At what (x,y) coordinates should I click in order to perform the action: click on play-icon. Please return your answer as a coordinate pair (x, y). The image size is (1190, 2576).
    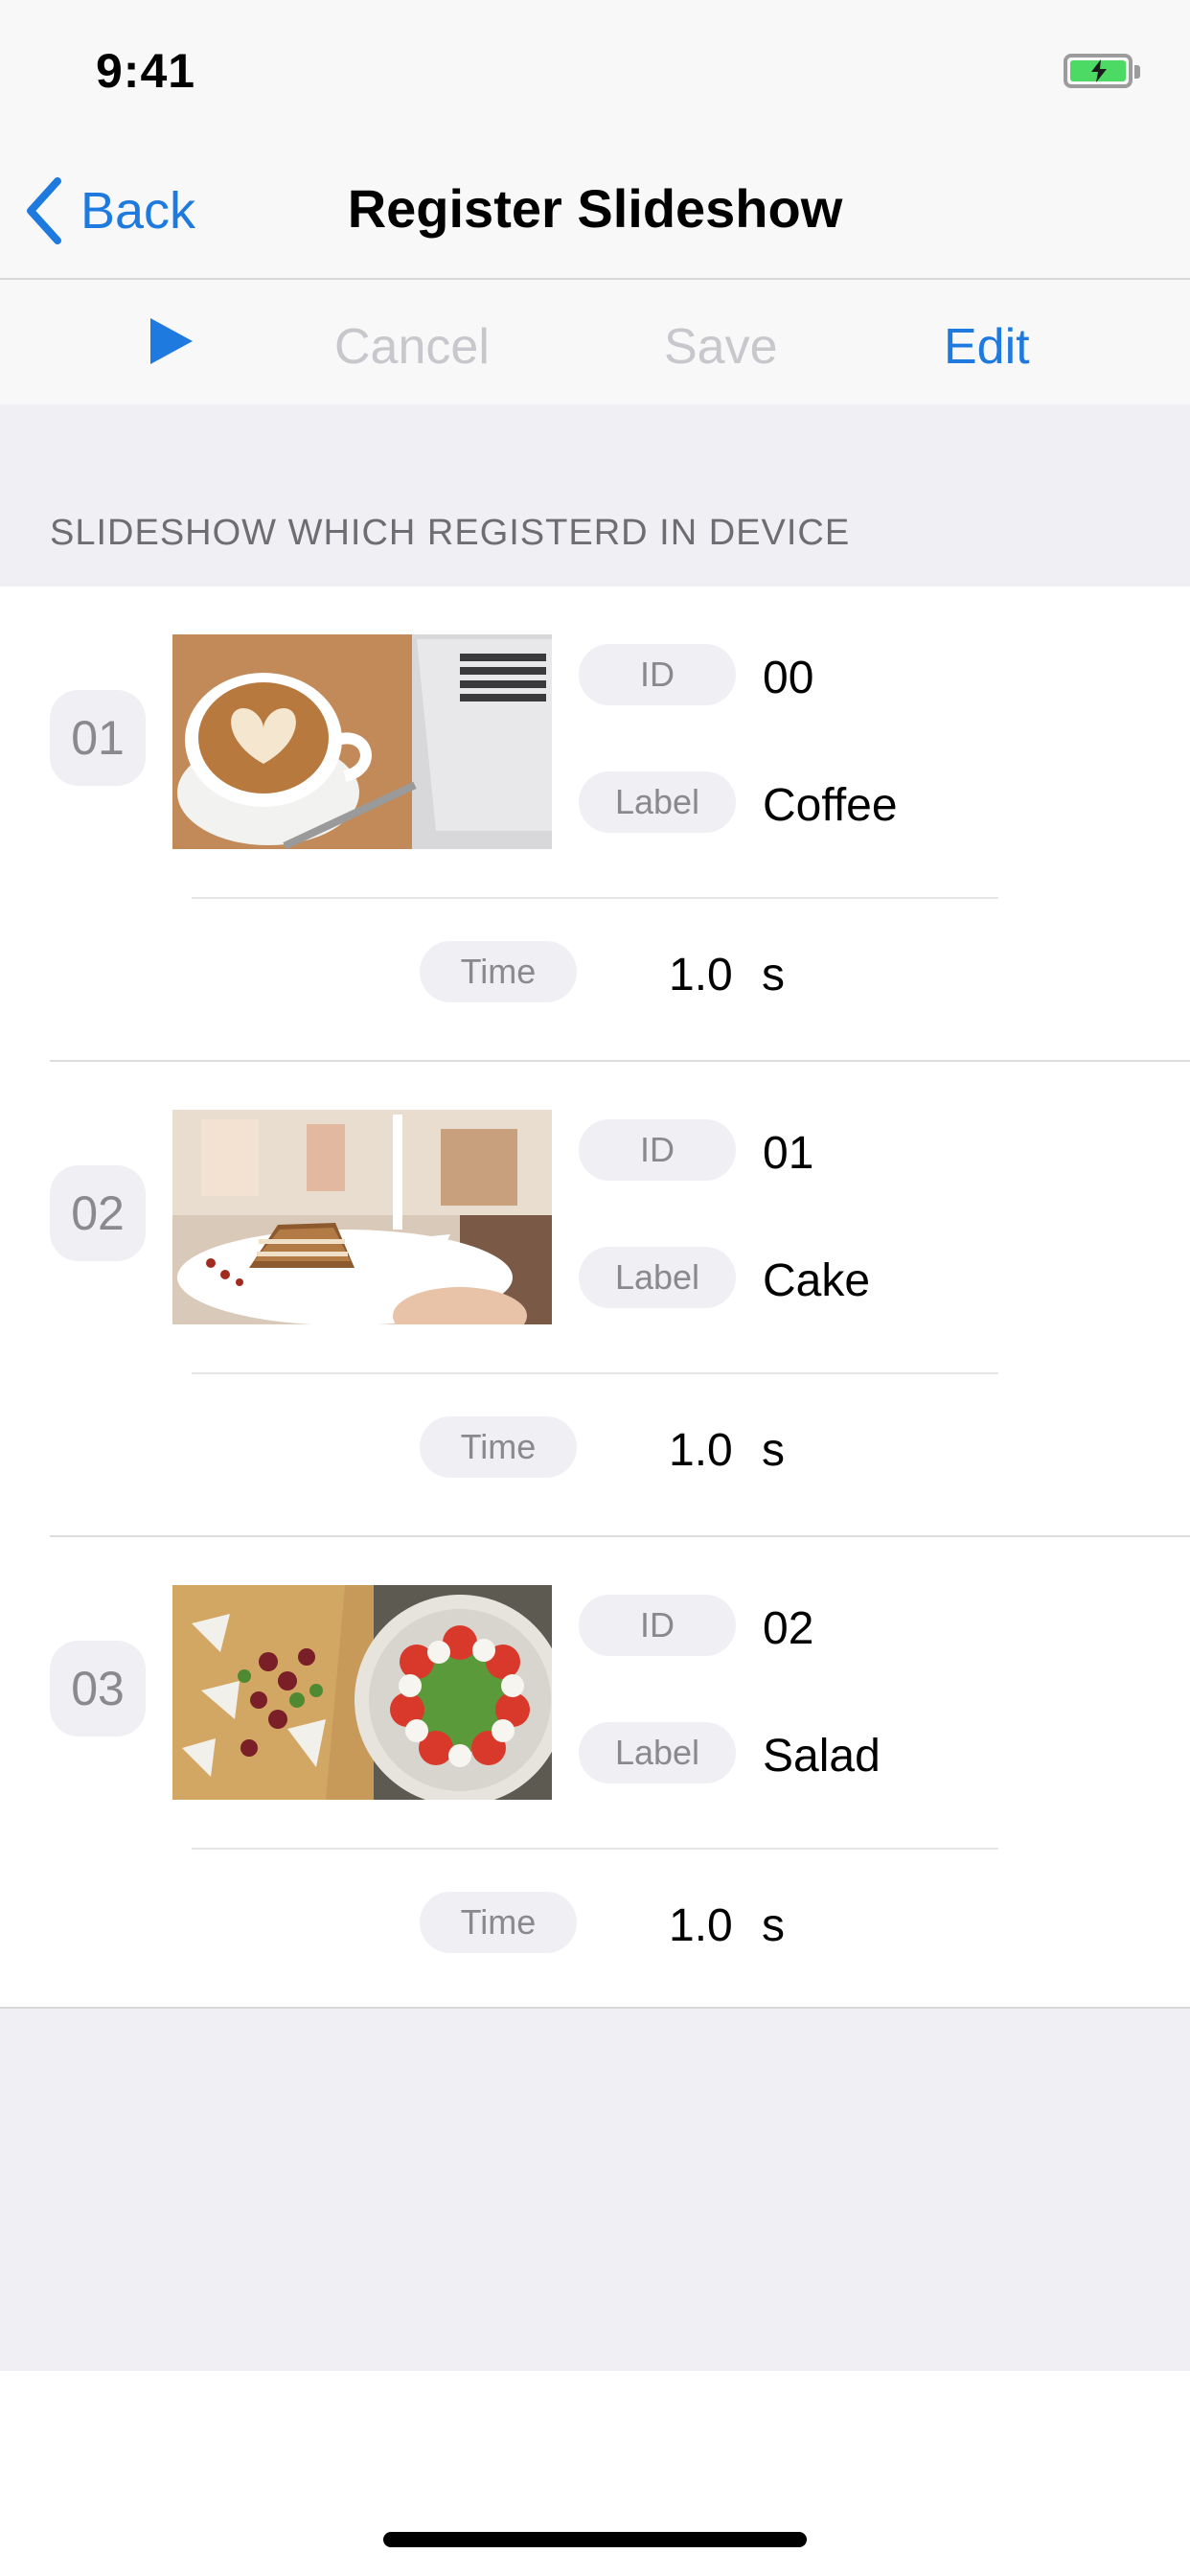
    Looking at the image, I should click on (172, 341).